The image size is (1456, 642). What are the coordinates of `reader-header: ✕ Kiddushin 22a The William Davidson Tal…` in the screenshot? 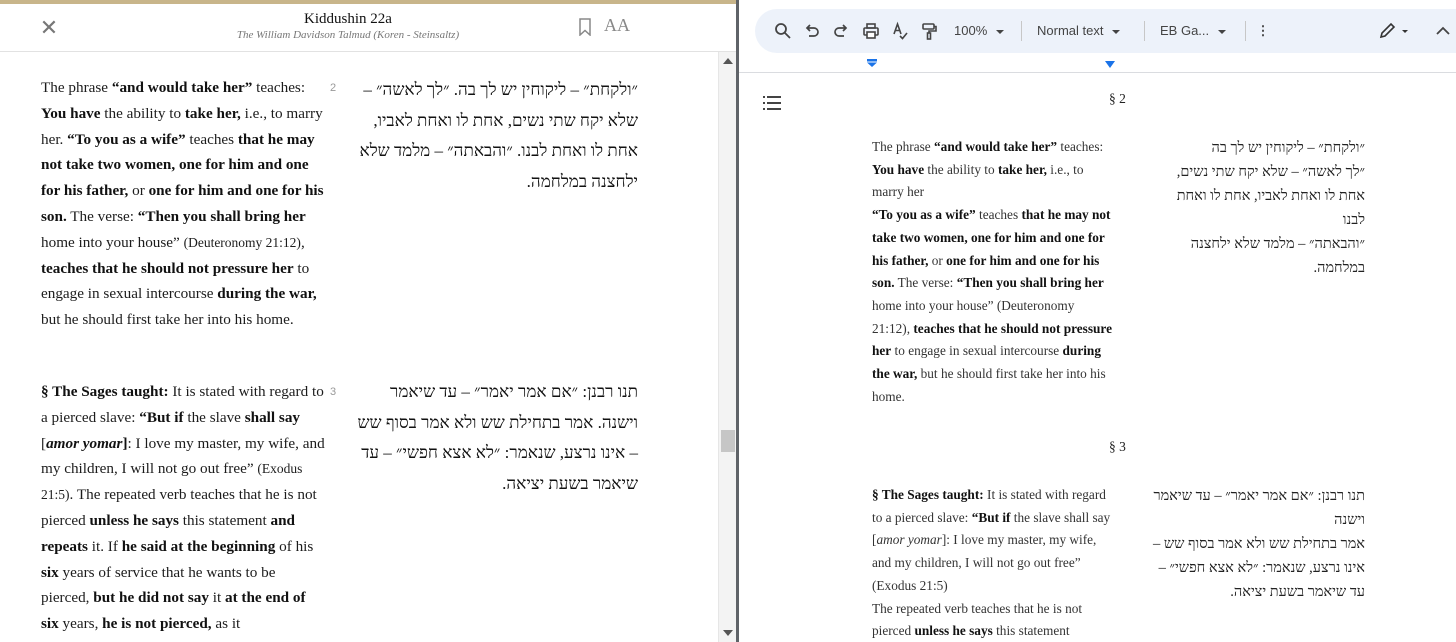 It's located at (368, 28).